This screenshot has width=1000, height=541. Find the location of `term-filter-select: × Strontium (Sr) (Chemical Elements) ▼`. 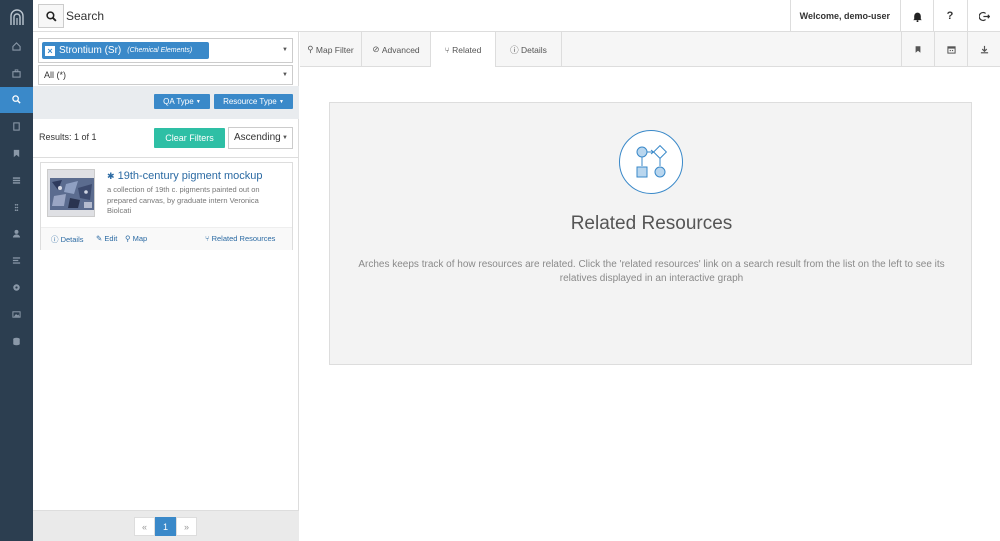

term-filter-select: × Strontium (Sr) (Chemical Elements) ▼ is located at coordinates (165, 50).